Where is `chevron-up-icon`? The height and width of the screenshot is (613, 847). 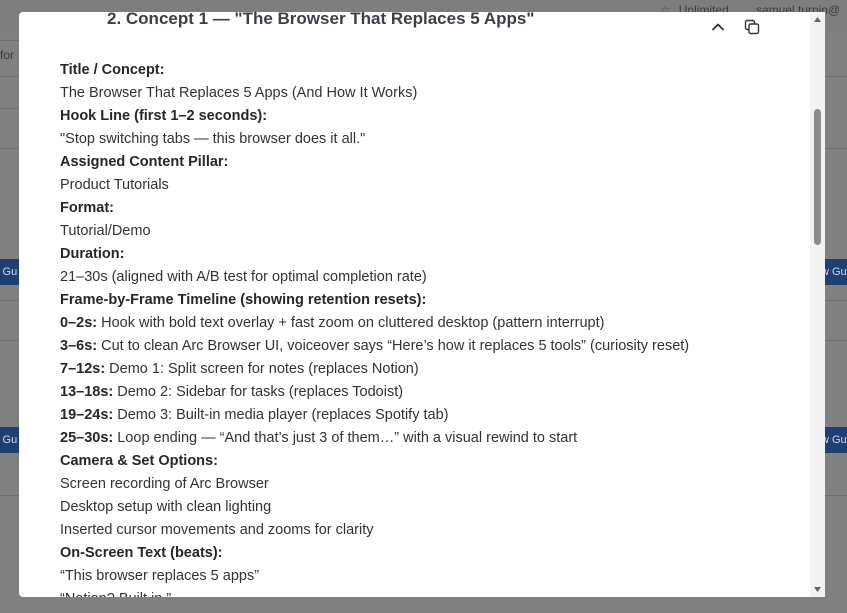 chevron-up-icon is located at coordinates (718, 27).